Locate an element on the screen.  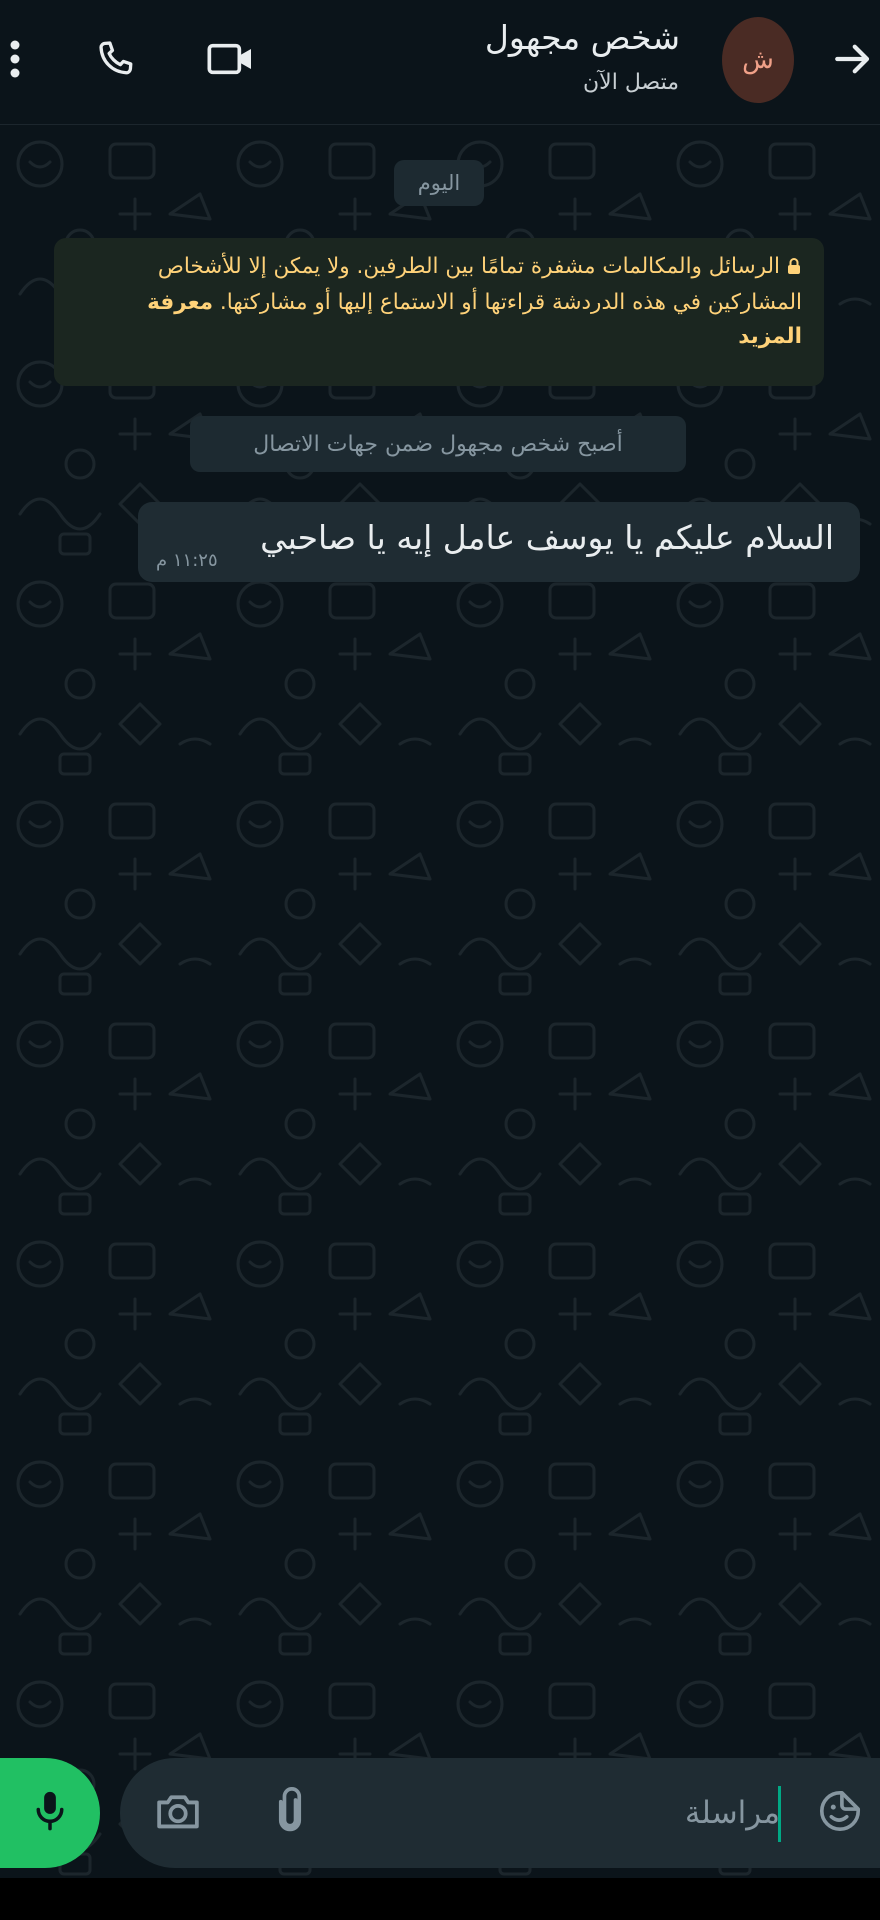
attach-icon is located at coordinates (290, 1813).